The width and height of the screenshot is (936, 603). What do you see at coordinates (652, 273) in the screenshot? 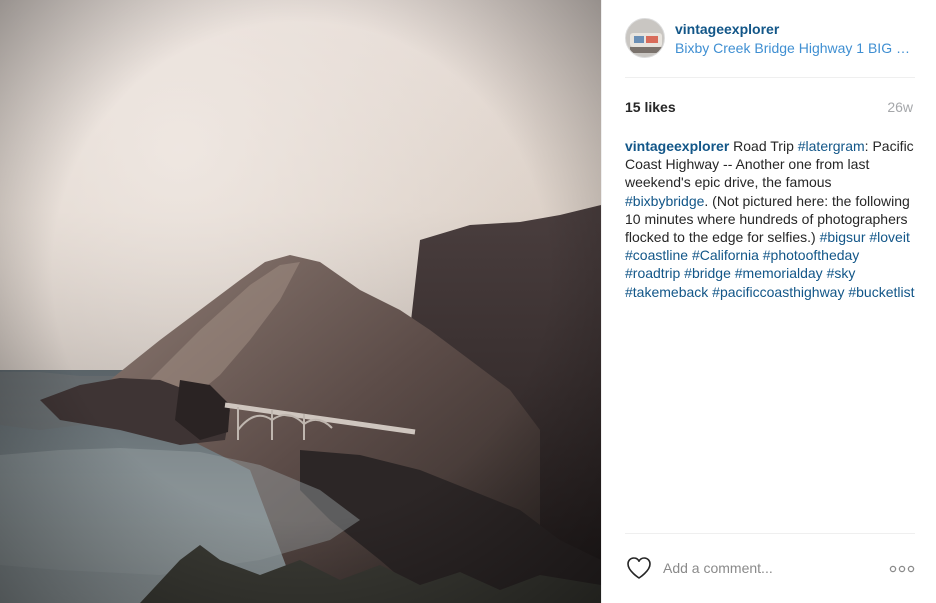
I see `hashtag: #roadtrip` at bounding box center [652, 273].